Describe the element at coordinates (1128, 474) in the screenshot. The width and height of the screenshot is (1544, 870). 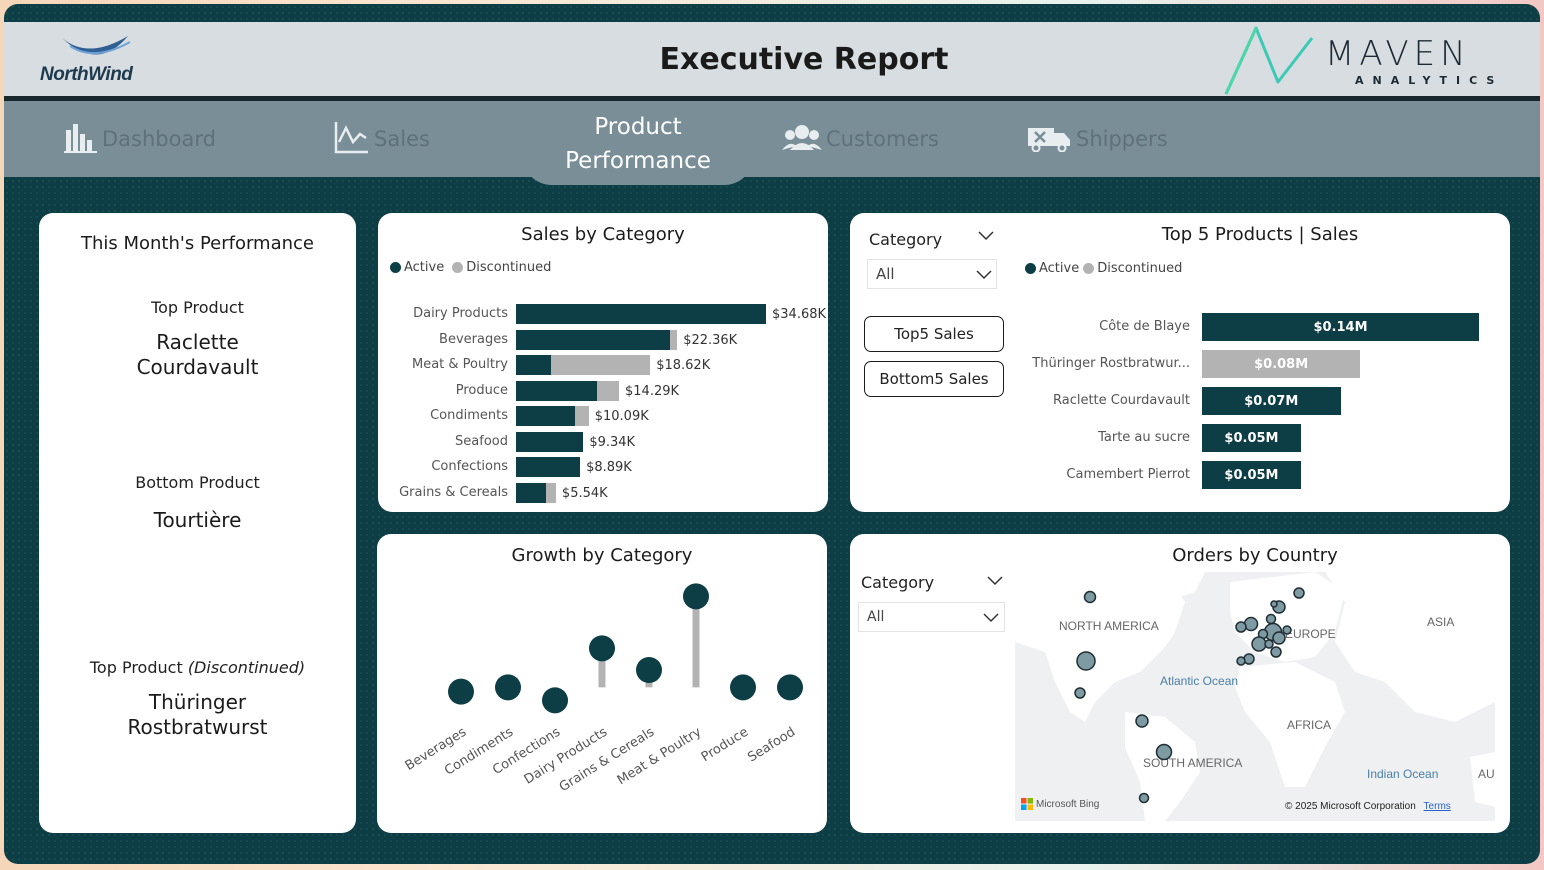
I see `product-label: Camembert Pierrot` at that location.